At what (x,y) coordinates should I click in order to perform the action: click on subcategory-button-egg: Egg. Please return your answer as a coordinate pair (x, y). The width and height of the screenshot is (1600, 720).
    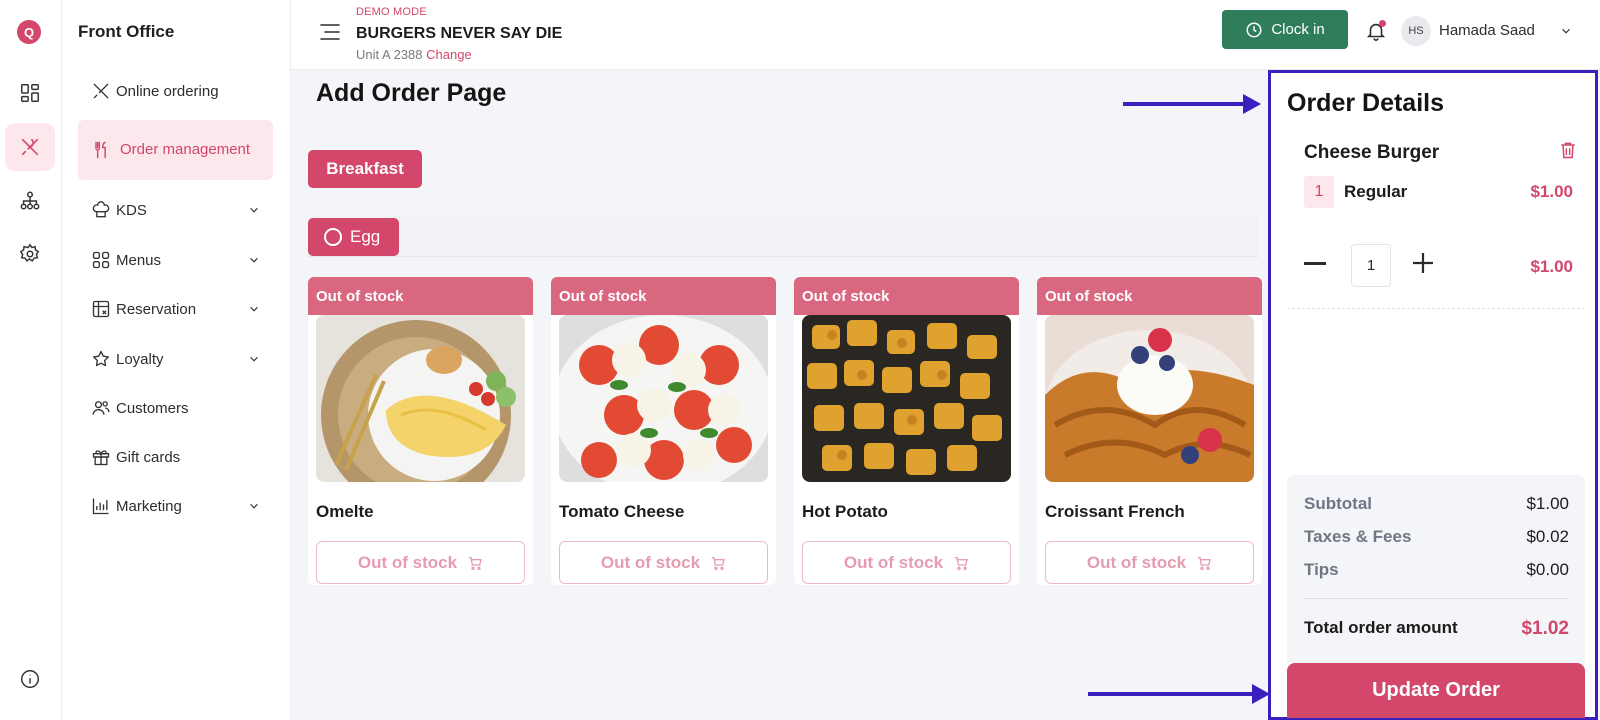
    Looking at the image, I should click on (353, 237).